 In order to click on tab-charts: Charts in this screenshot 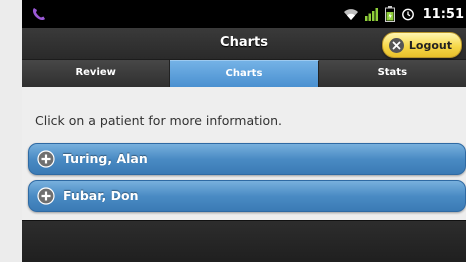, I will do `click(244, 73)`.